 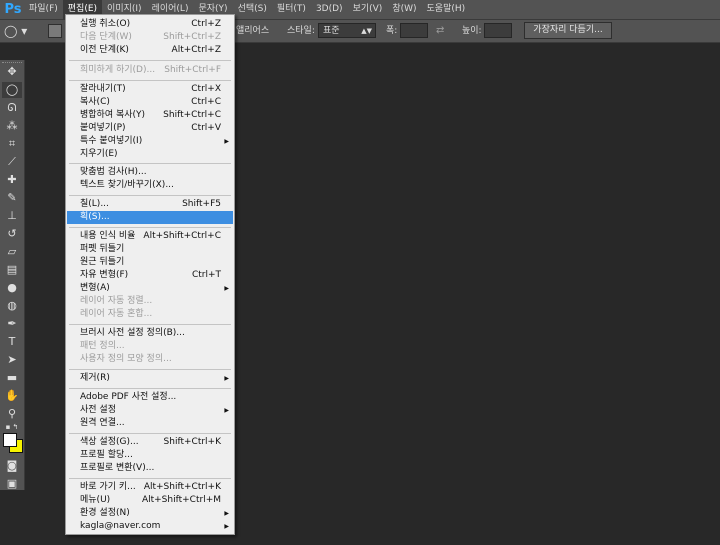 I want to click on width-label: 폭:, so click(x=392, y=31).